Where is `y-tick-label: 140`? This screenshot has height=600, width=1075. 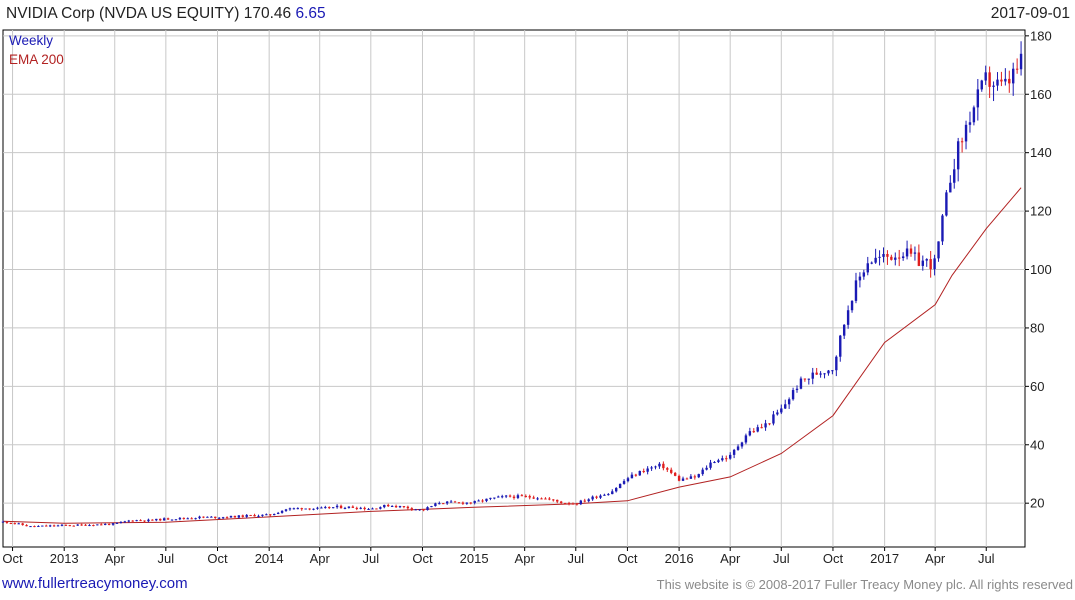 y-tick-label: 140 is located at coordinates (1041, 152).